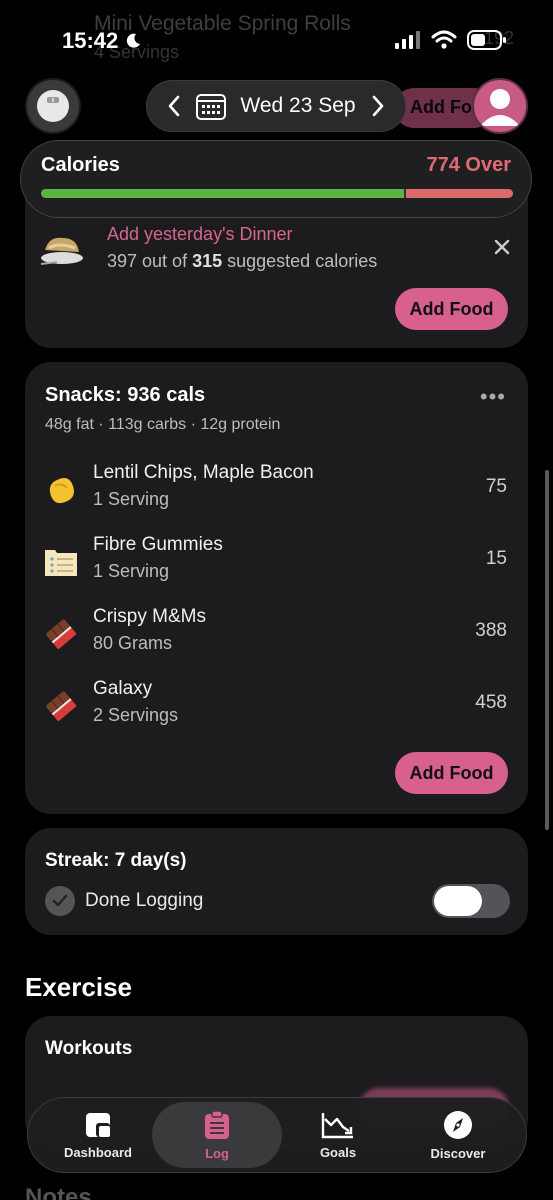 This screenshot has height=1200, width=553. What do you see at coordinates (217, 1124) in the screenshot?
I see `clipboard-icon` at bounding box center [217, 1124].